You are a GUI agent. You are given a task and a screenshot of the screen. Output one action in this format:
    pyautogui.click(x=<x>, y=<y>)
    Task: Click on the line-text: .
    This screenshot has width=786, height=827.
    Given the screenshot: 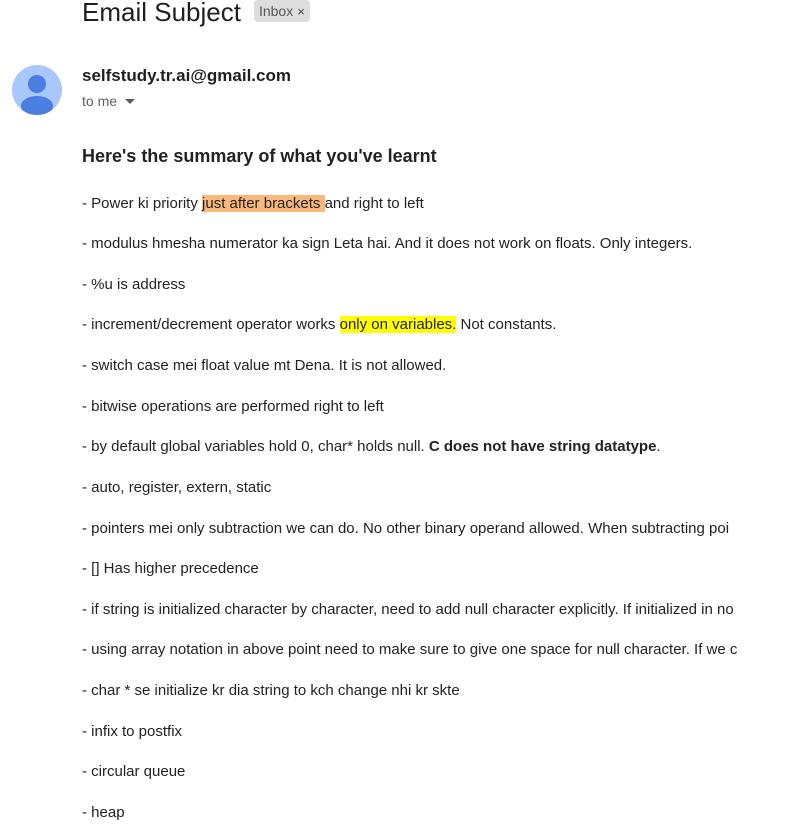 What is the action you would take?
    pyautogui.click(x=658, y=446)
    